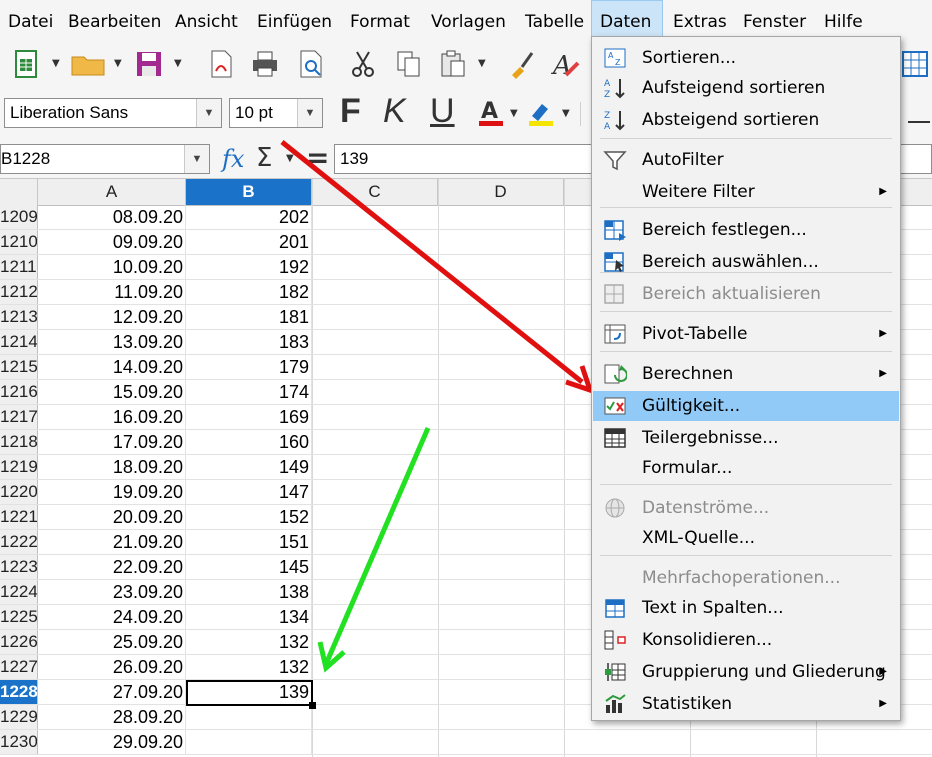  Describe the element at coordinates (377, 546) in the screenshot. I see `green-arrow-line` at that location.